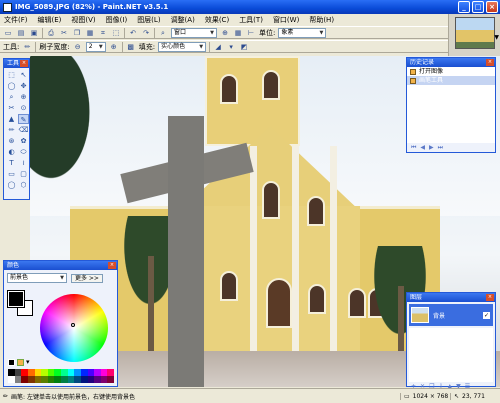 This screenshot has height=403, width=500. What do you see at coordinates (50, 20) in the screenshot?
I see `menu-edit: 编辑(E)` at bounding box center [50, 20].